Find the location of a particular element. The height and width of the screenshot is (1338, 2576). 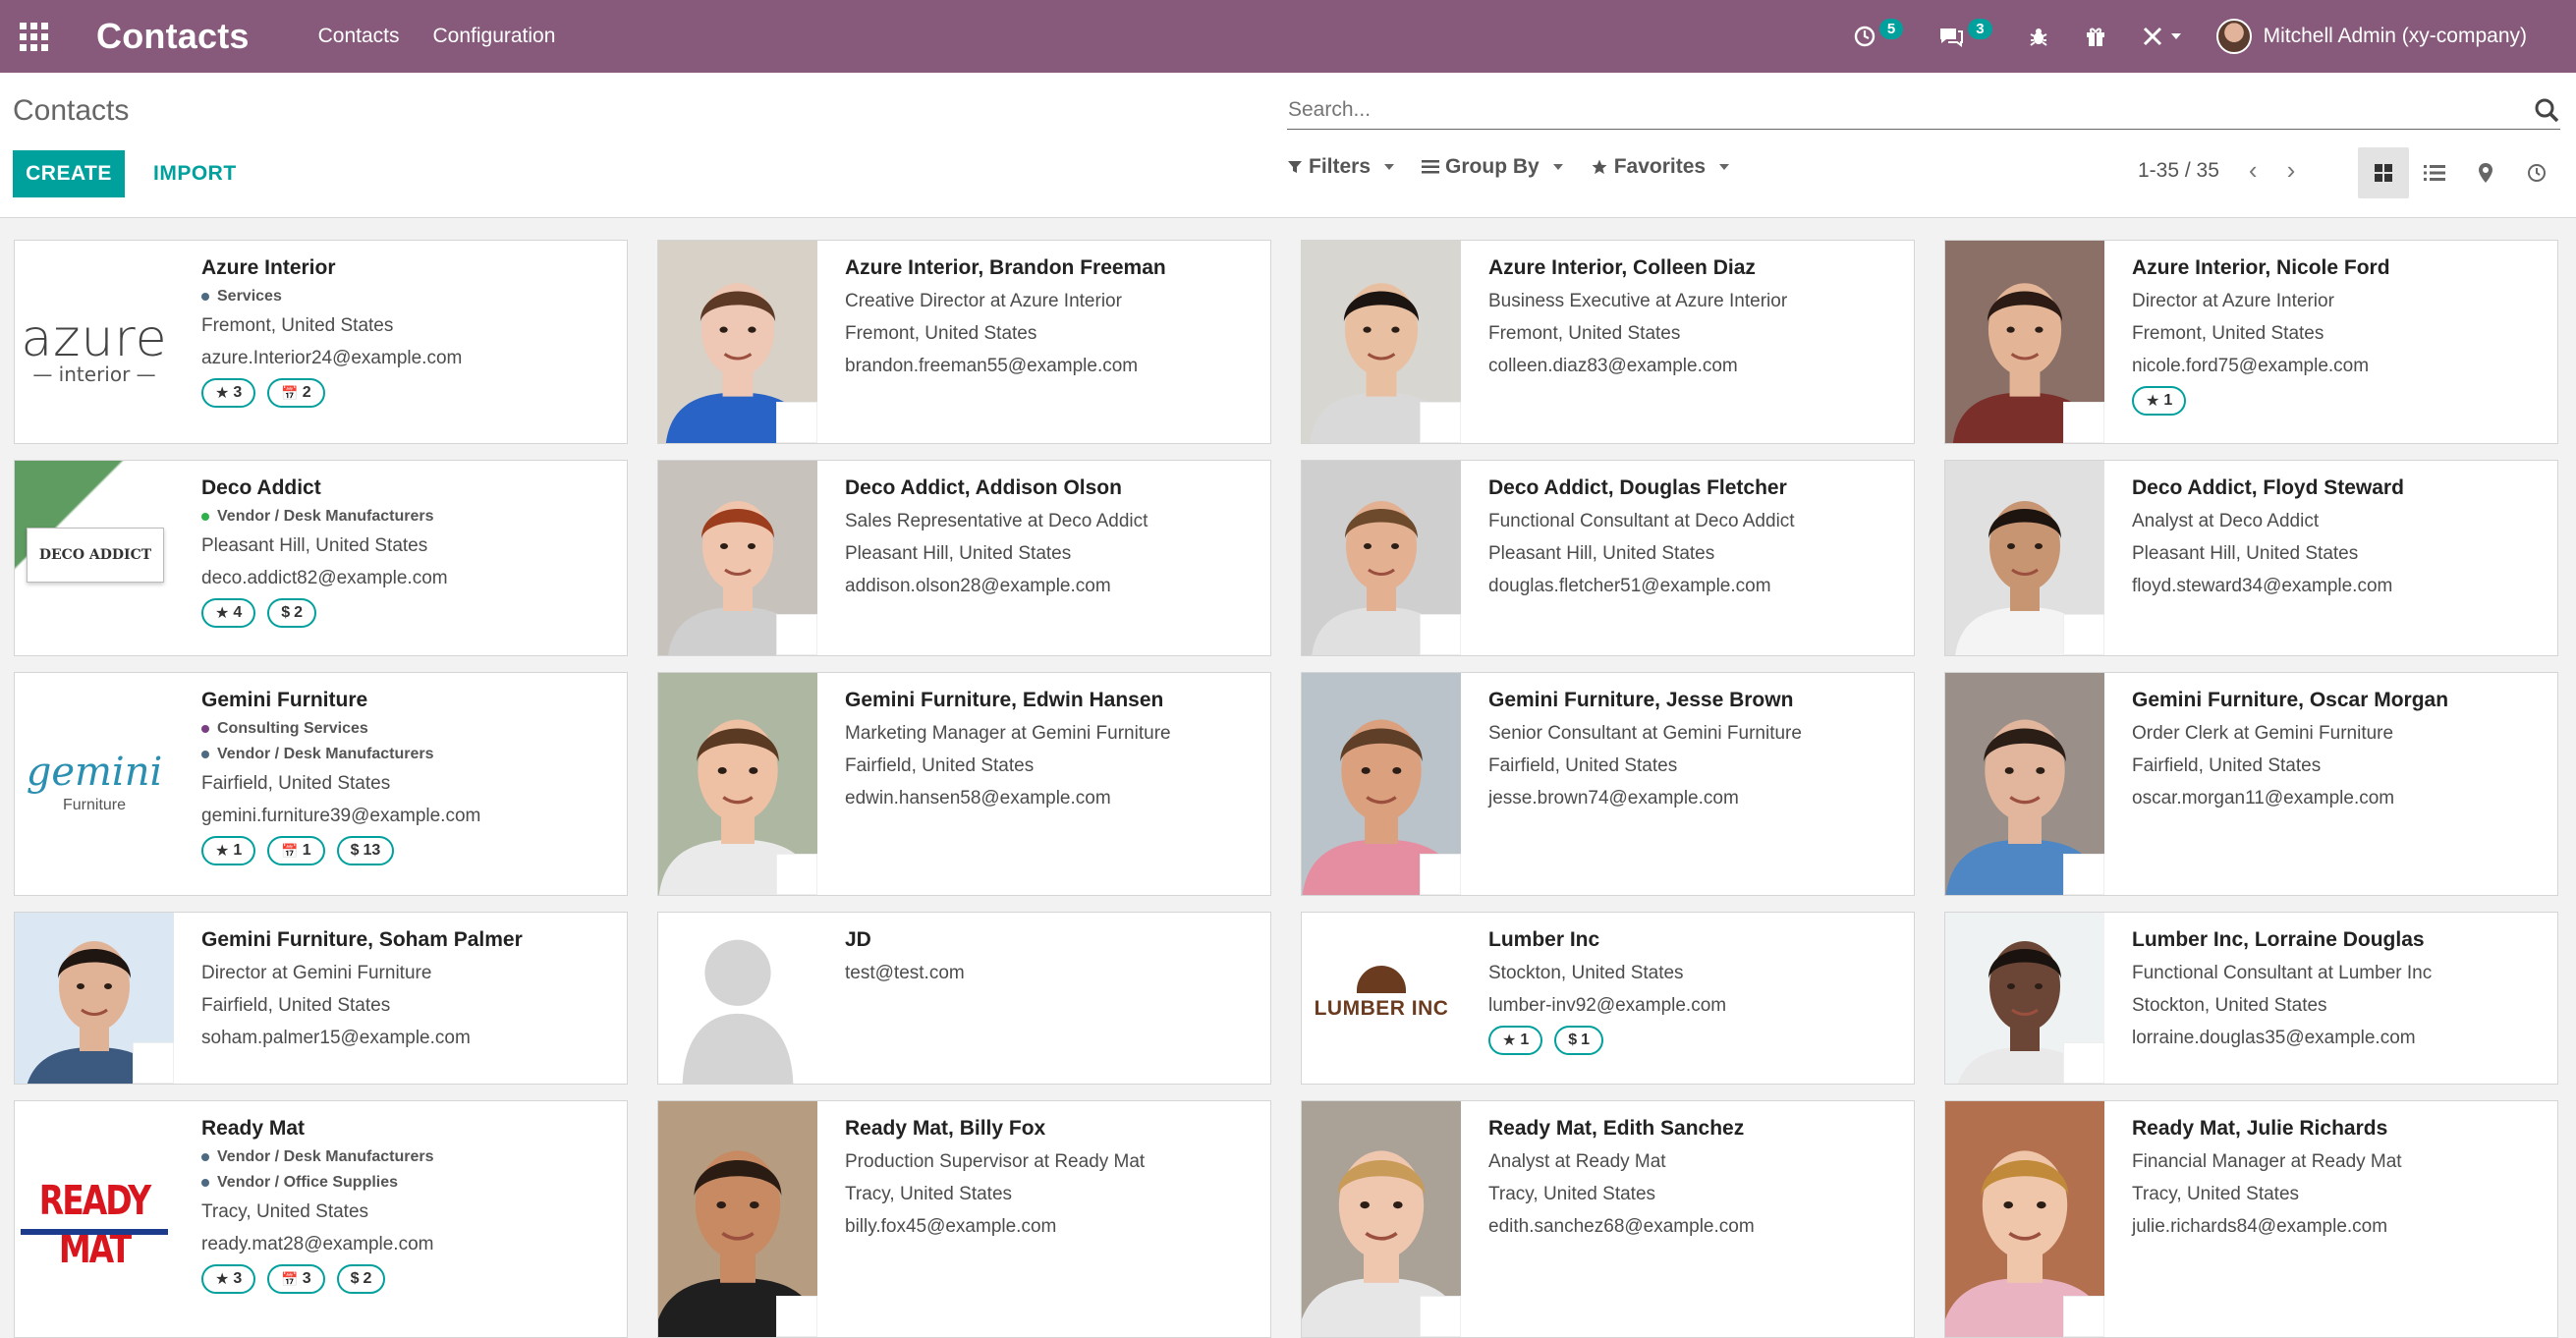

calendar-icon: 📅 is located at coordinates (290, 1278).